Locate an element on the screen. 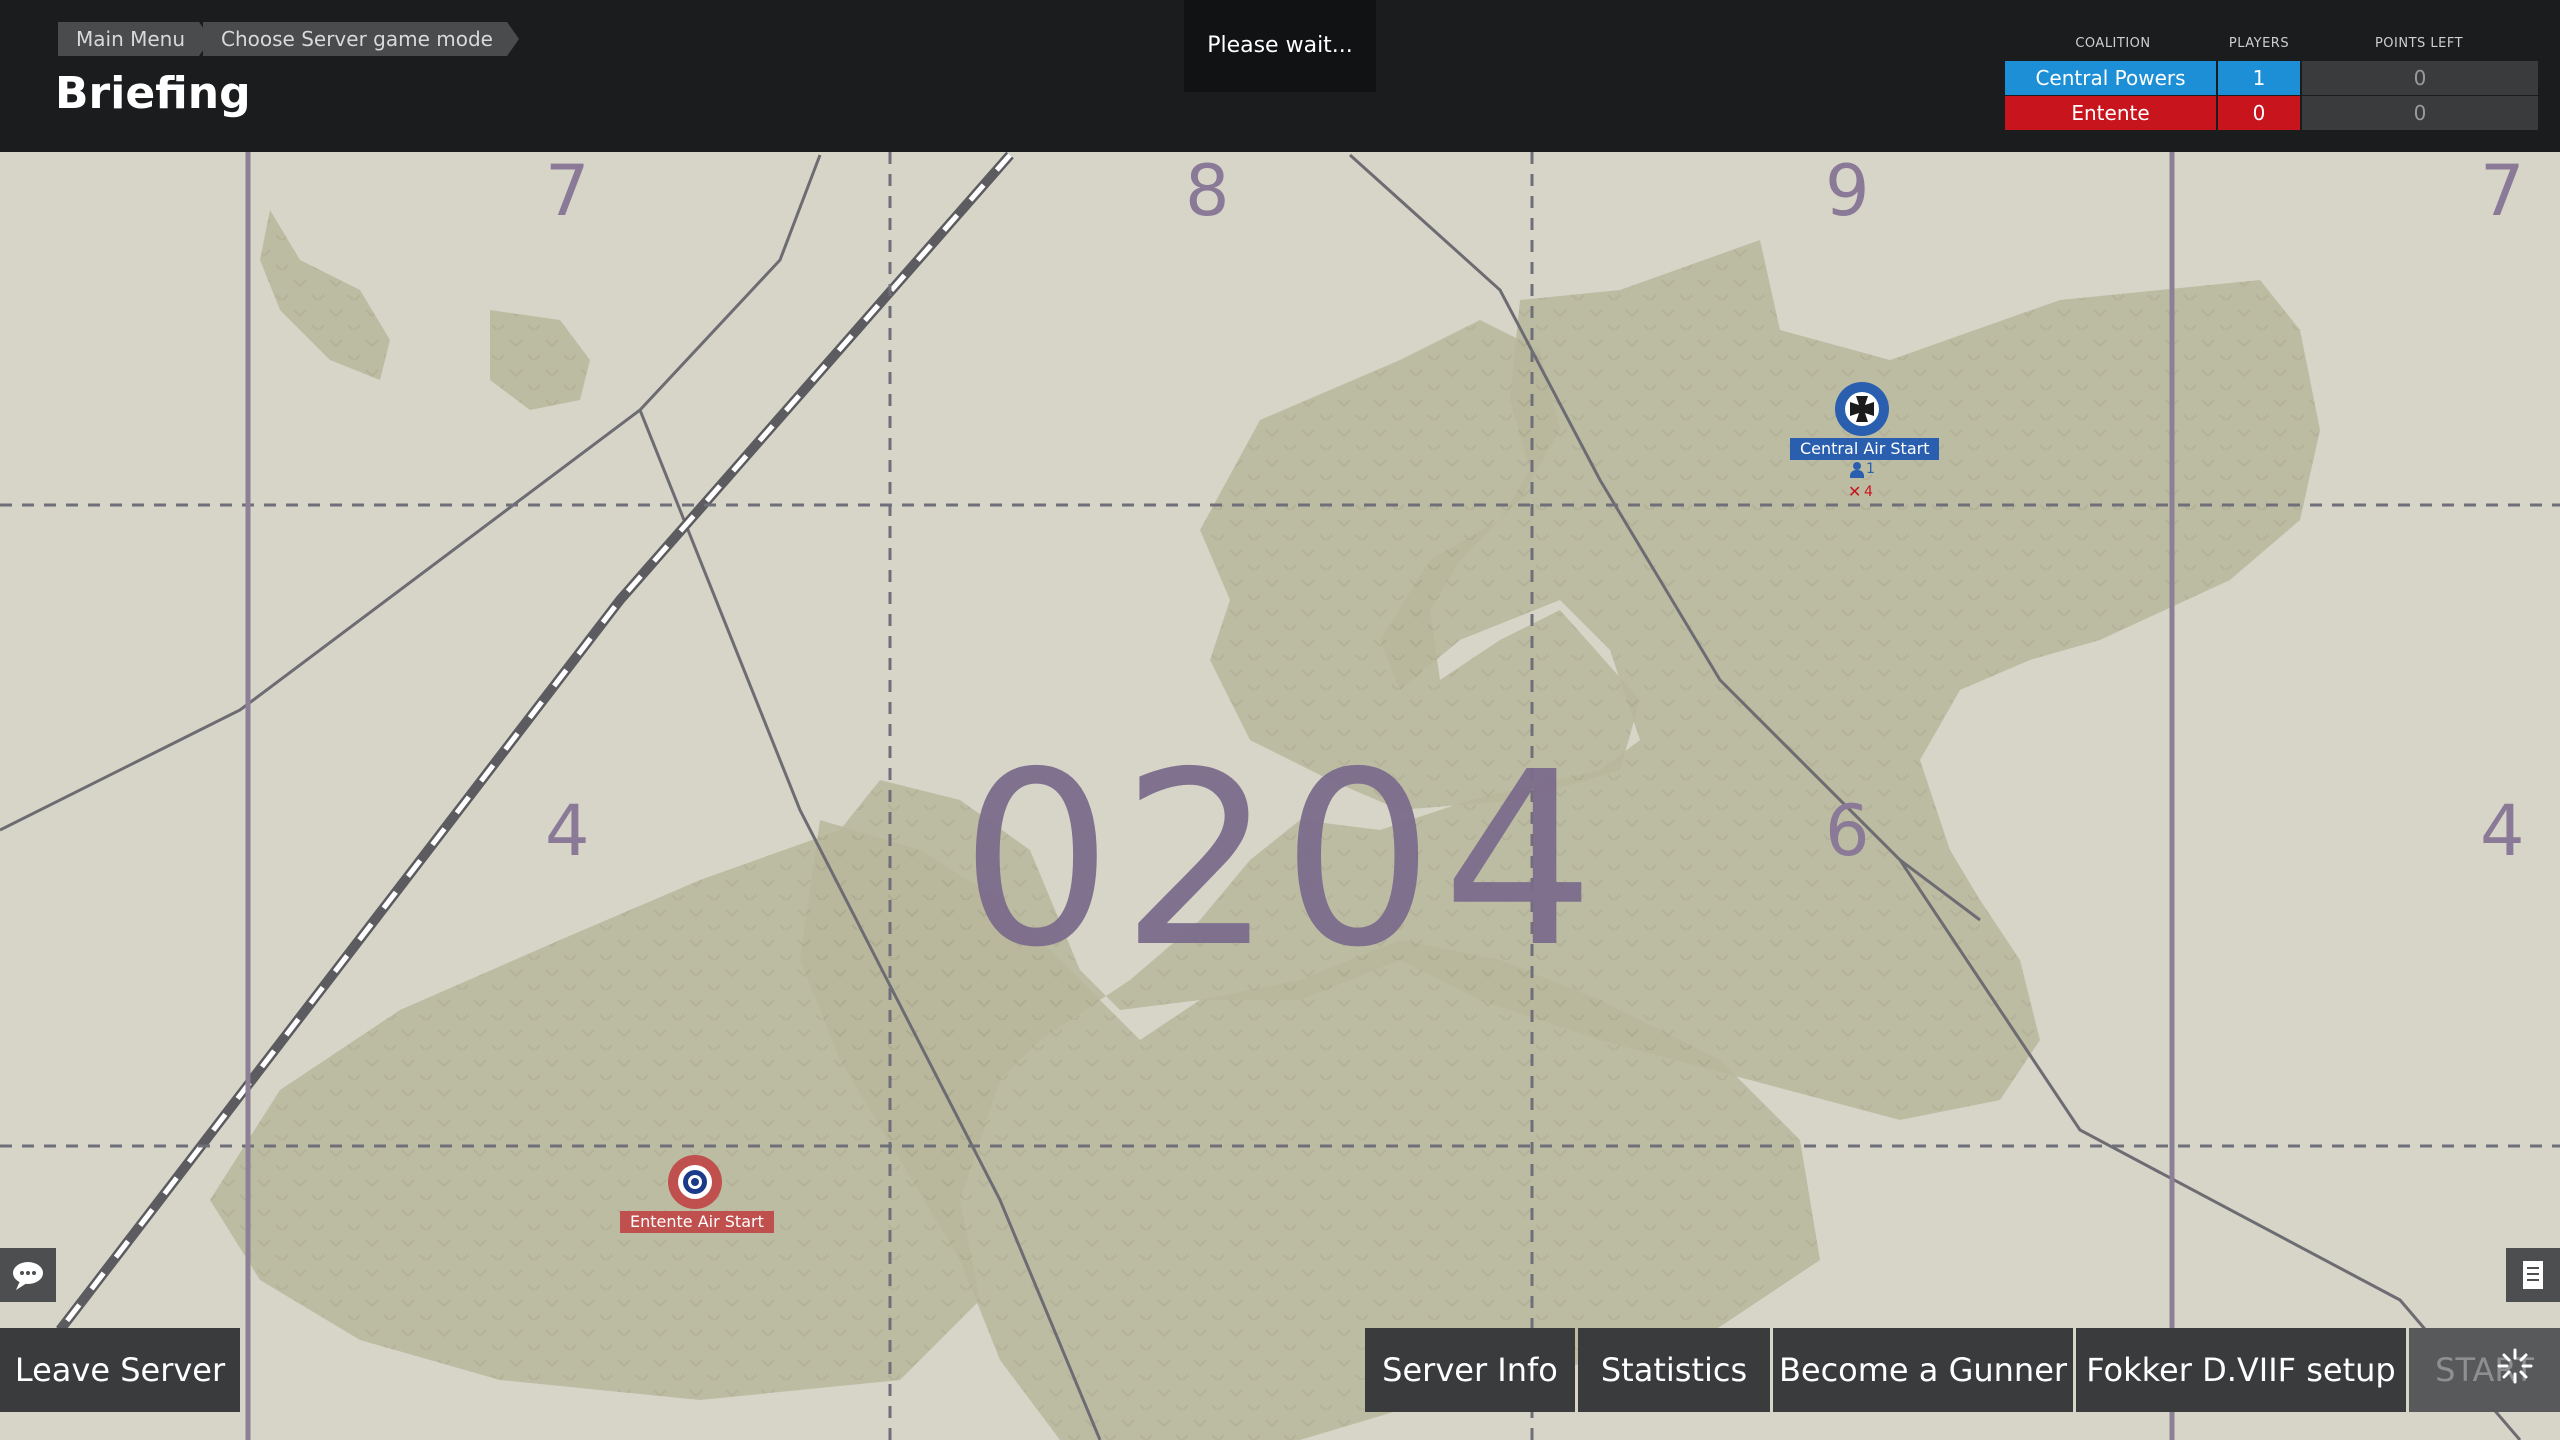  central-air-start-marker is located at coordinates (1862, 409).